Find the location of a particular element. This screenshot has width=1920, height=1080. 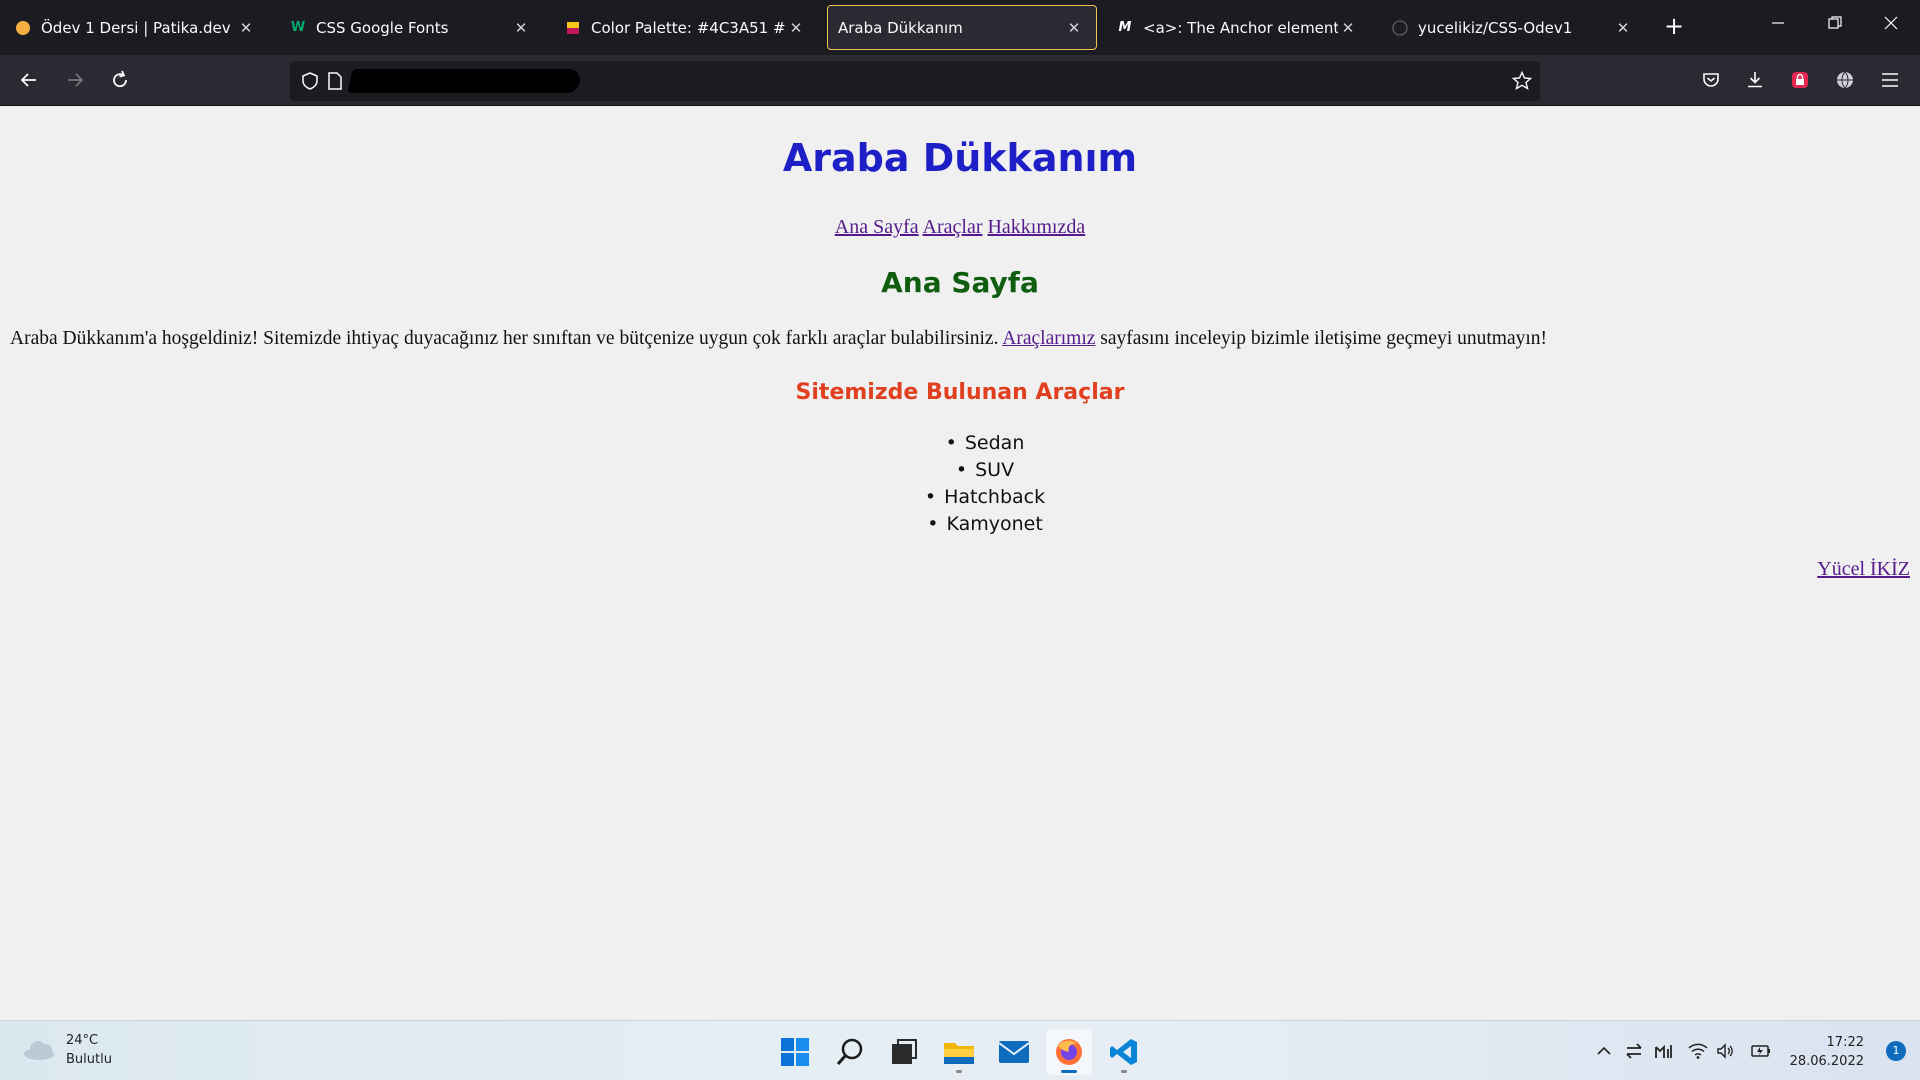

site-nav: Ana Sayfa Araçlar Hakkımızda is located at coordinates (960, 227).